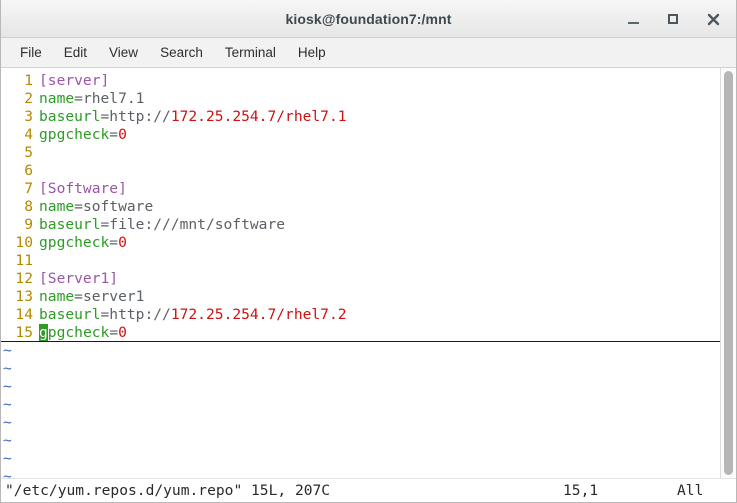 Image resolution: width=737 pixels, height=503 pixels. I want to click on line-number: 2, so click(28, 98).